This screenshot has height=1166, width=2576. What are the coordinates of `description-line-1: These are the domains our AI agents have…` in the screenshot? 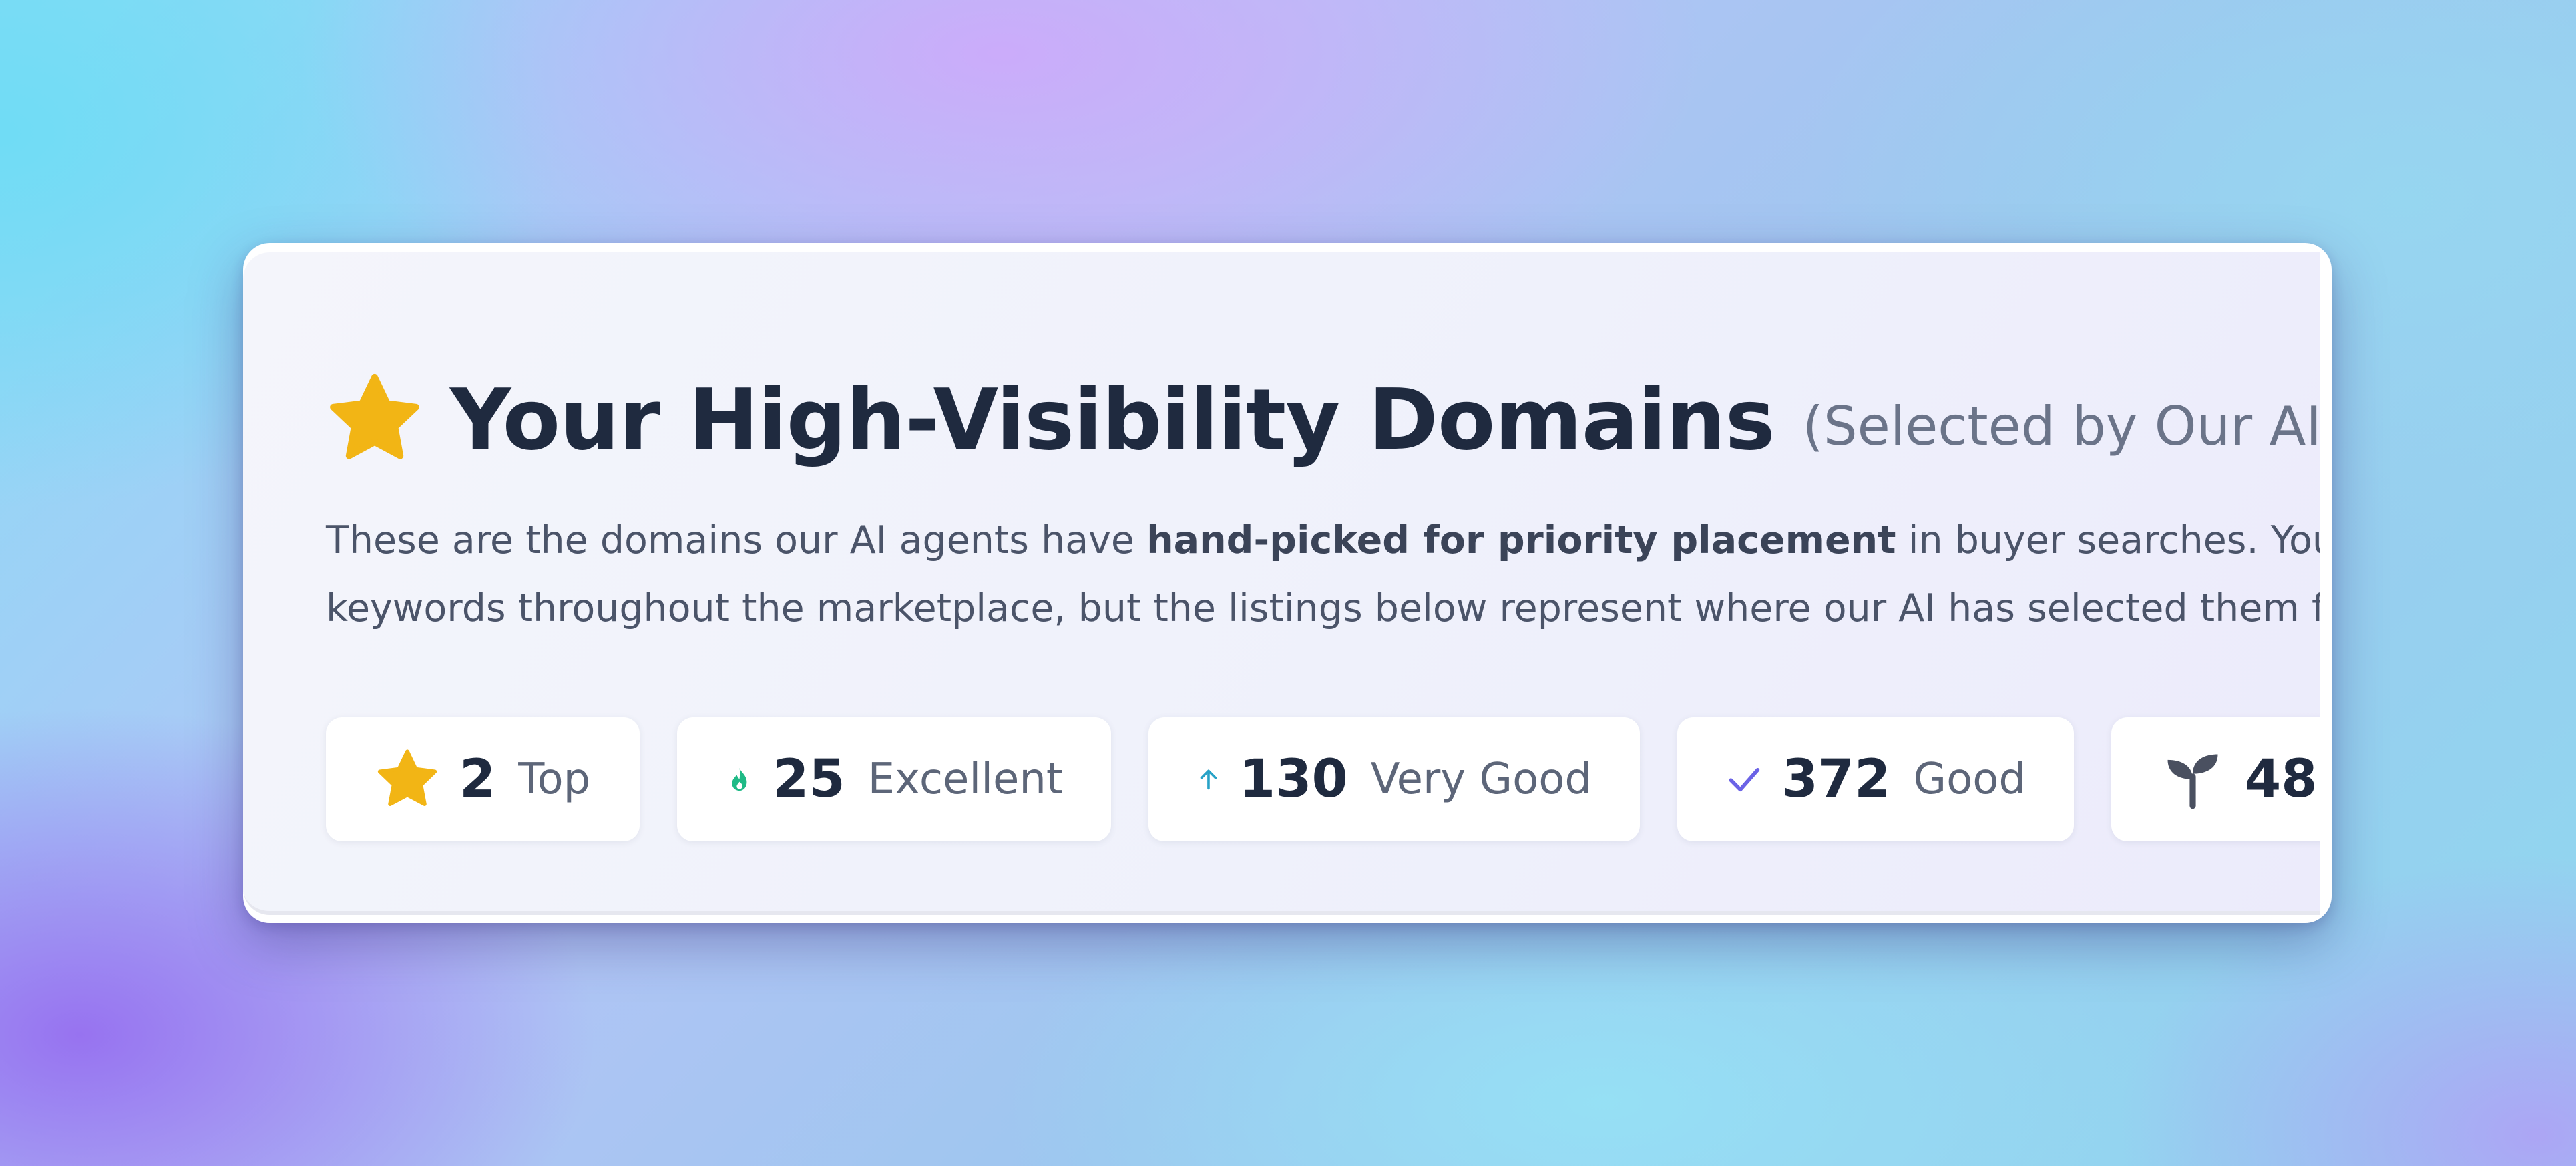 It's located at (1323, 540).